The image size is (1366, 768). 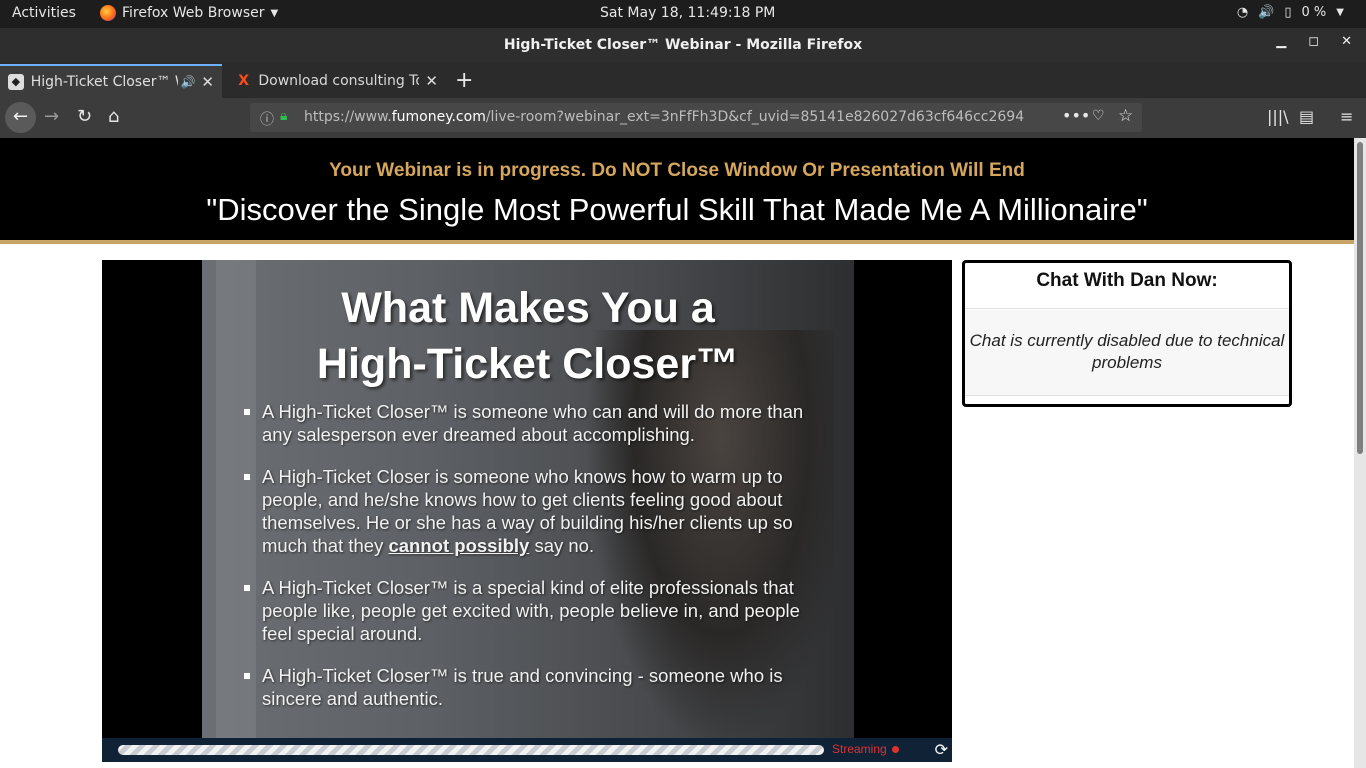 I want to click on reload-icon: ↻, so click(x=84, y=116).